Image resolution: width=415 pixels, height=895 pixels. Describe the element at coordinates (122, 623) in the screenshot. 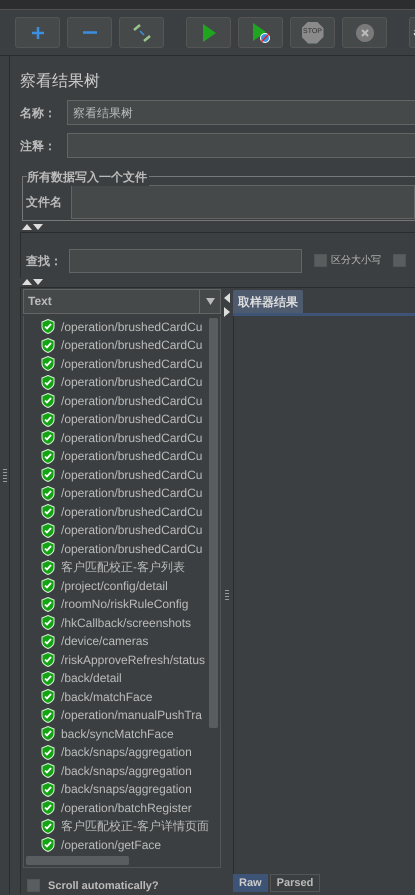

I see `result-item: /hkCallback/screenshots` at that location.